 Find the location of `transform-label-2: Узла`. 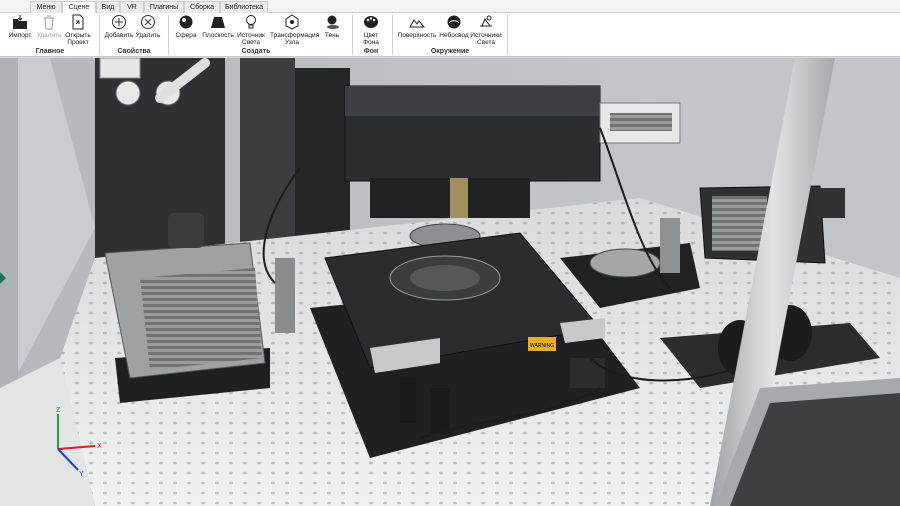

transform-label-2: Узла is located at coordinates (292, 42).